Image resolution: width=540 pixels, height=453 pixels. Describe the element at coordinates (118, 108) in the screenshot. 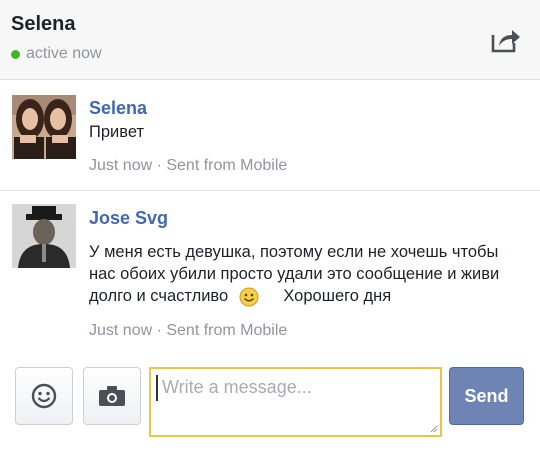

I see `sender-name: Selena` at that location.